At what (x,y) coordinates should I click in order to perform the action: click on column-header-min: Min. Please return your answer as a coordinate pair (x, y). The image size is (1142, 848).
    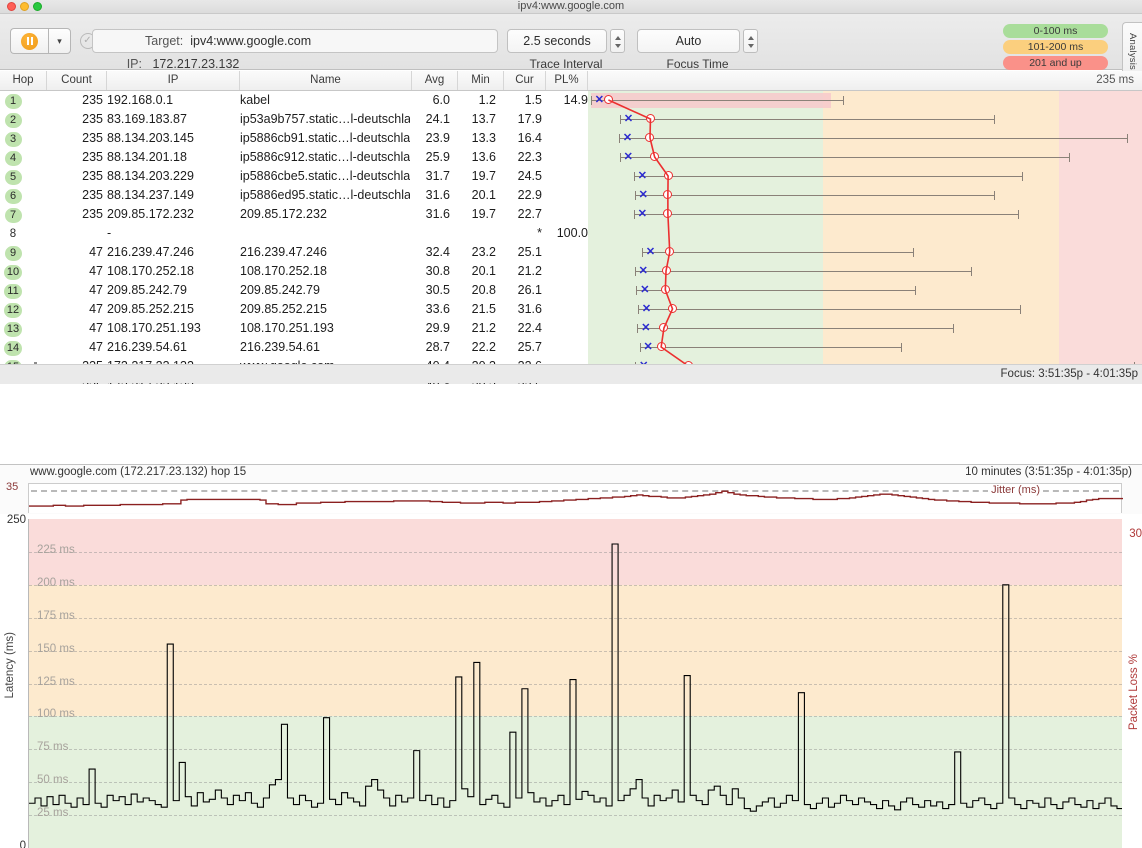
    Looking at the image, I should click on (481, 80).